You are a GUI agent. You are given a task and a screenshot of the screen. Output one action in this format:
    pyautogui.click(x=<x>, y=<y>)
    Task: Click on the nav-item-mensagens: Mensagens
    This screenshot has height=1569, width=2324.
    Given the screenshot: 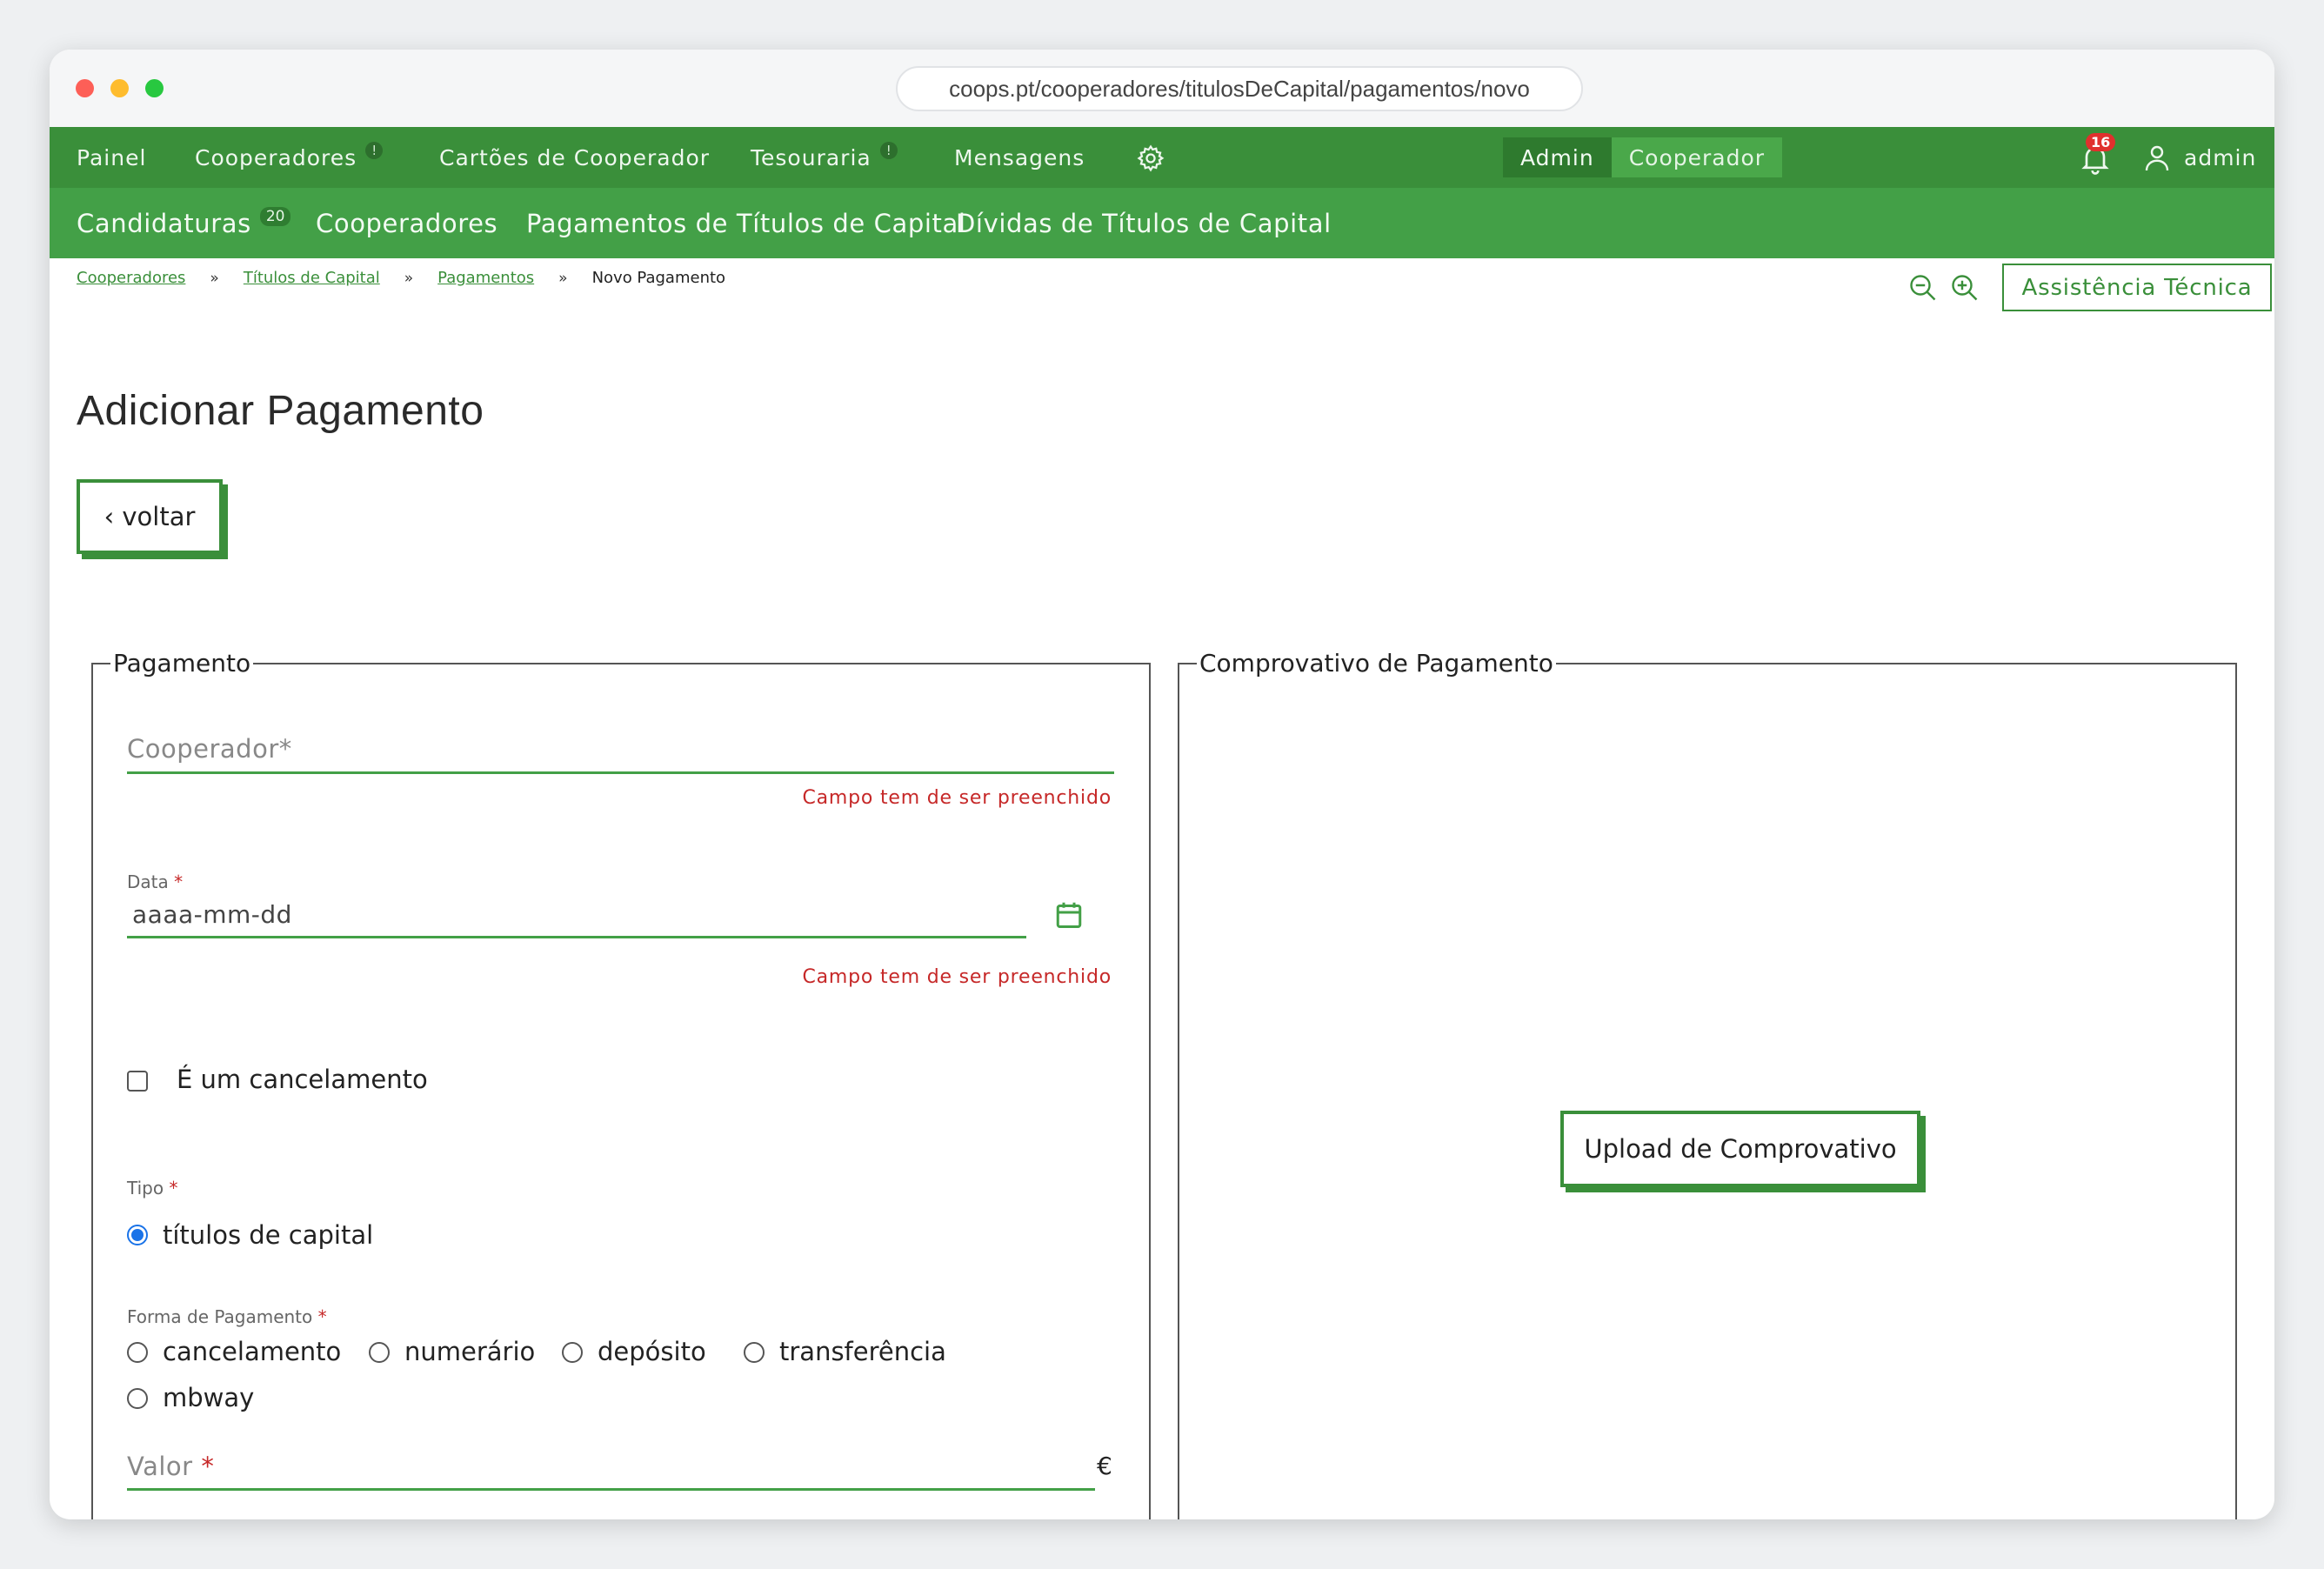 What is the action you would take?
    pyautogui.click(x=1019, y=157)
    